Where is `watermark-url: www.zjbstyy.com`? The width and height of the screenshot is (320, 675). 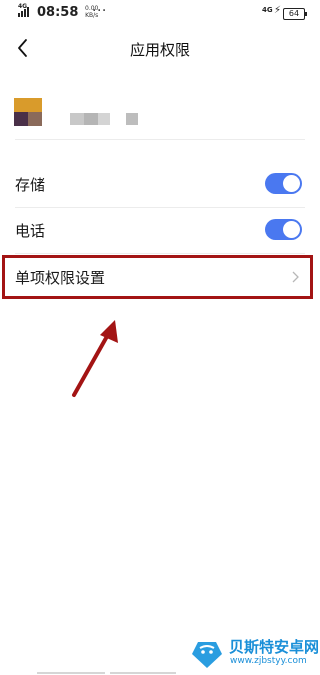 watermark-url: www.zjbstyy.com is located at coordinates (268, 661).